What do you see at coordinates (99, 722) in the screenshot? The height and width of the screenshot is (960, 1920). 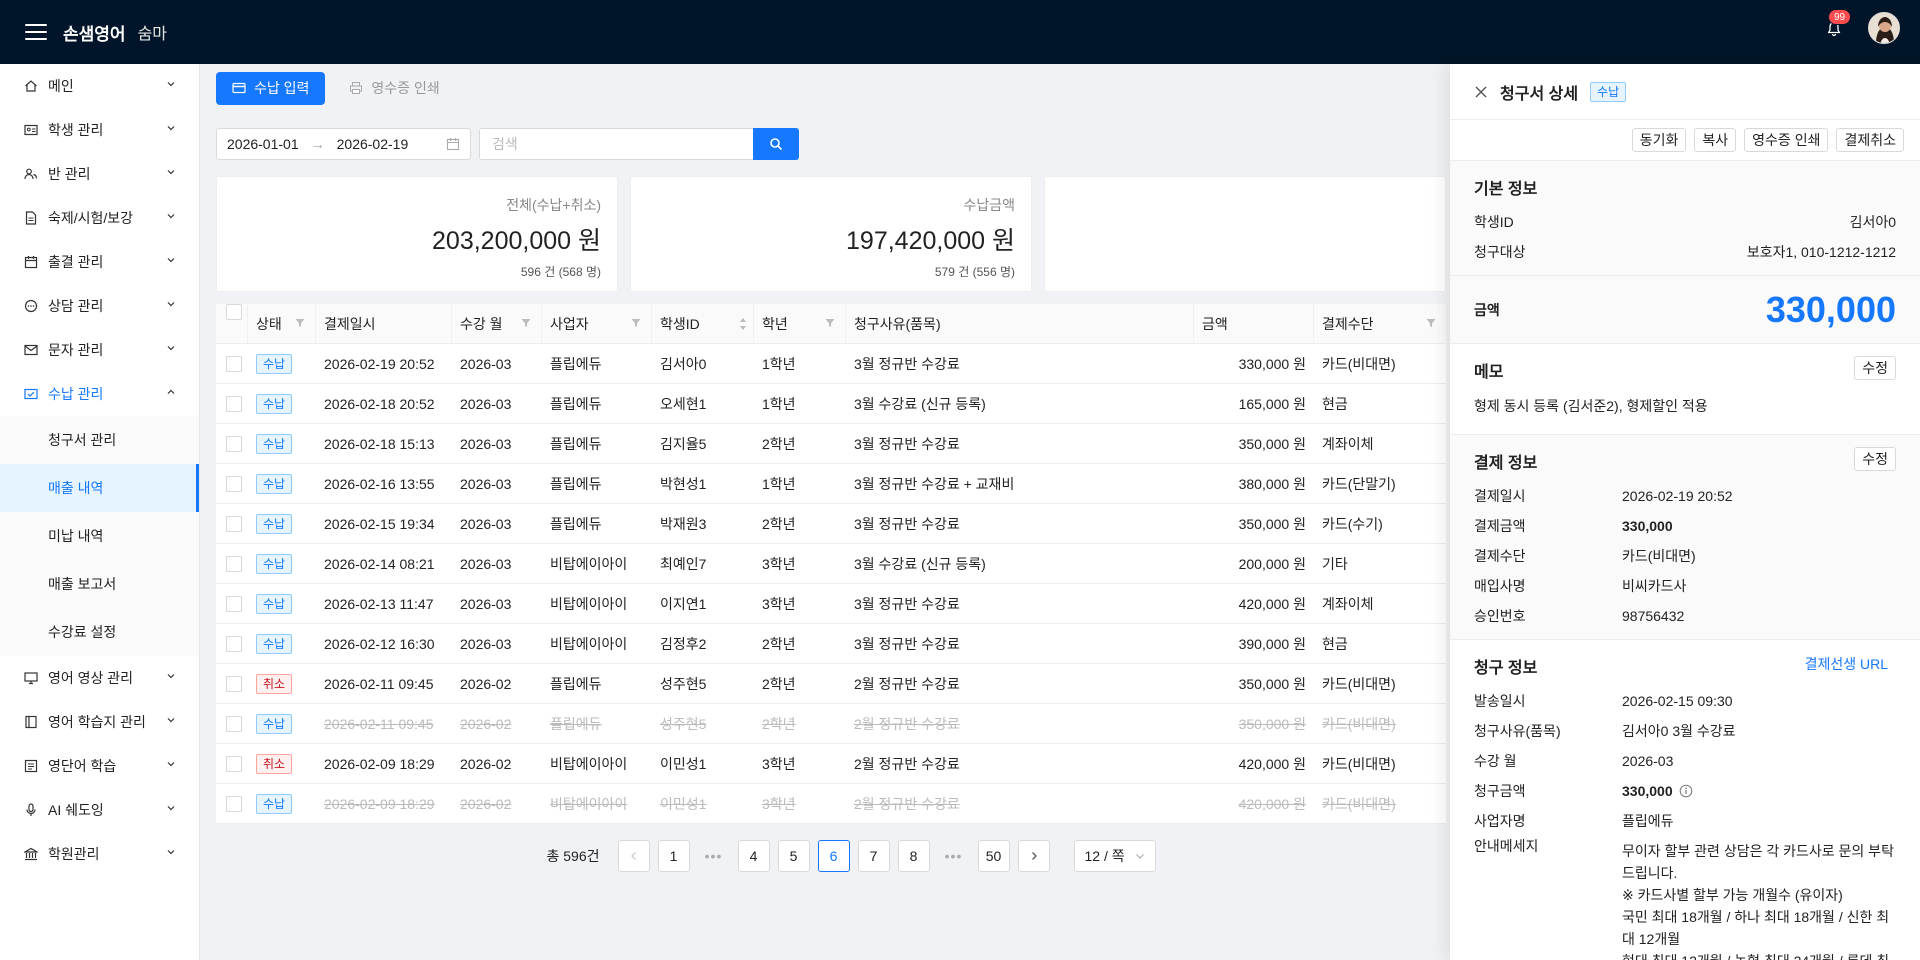 I see `sidebar-item-worksheet: 영어 학습지 관리` at bounding box center [99, 722].